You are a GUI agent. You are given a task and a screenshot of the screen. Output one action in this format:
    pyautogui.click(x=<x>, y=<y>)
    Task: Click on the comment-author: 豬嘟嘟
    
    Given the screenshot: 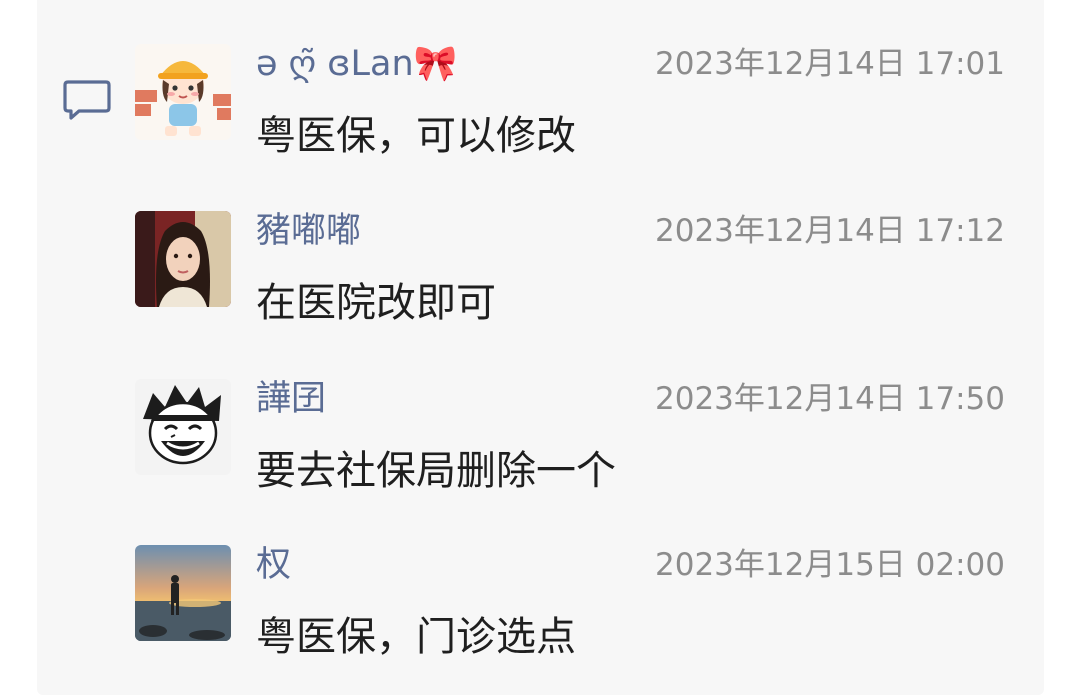 What is the action you would take?
    pyautogui.click(x=308, y=231)
    